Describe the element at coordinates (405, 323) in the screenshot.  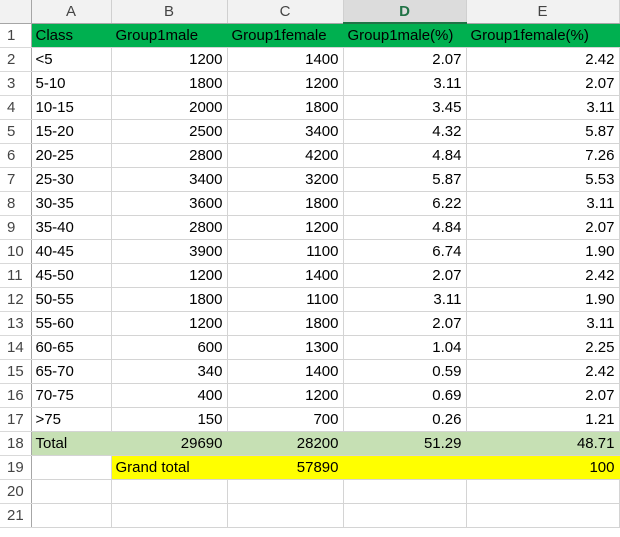
I see `cell-d13: 2.07` at that location.